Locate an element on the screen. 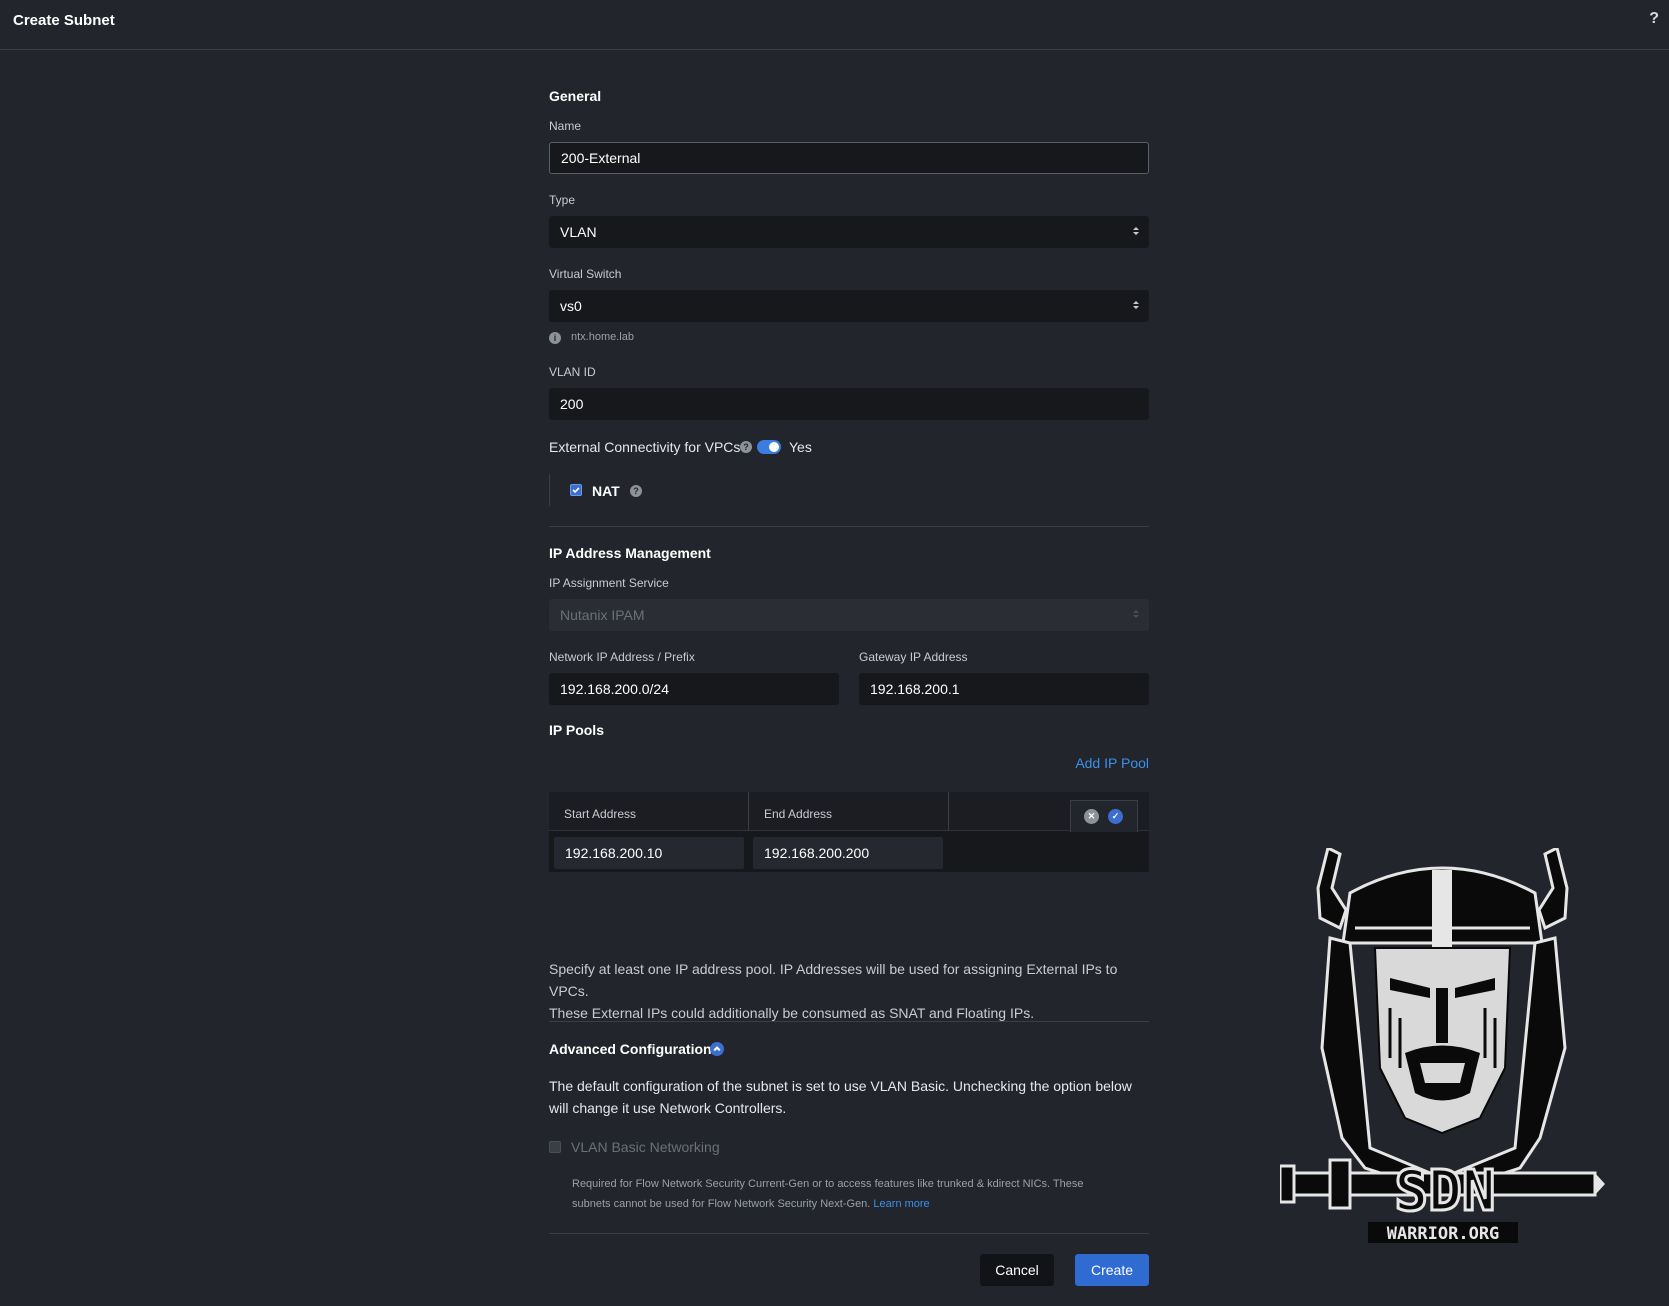 This screenshot has width=1669, height=1306. learn-more-link: Learn more is located at coordinates (901, 1204).